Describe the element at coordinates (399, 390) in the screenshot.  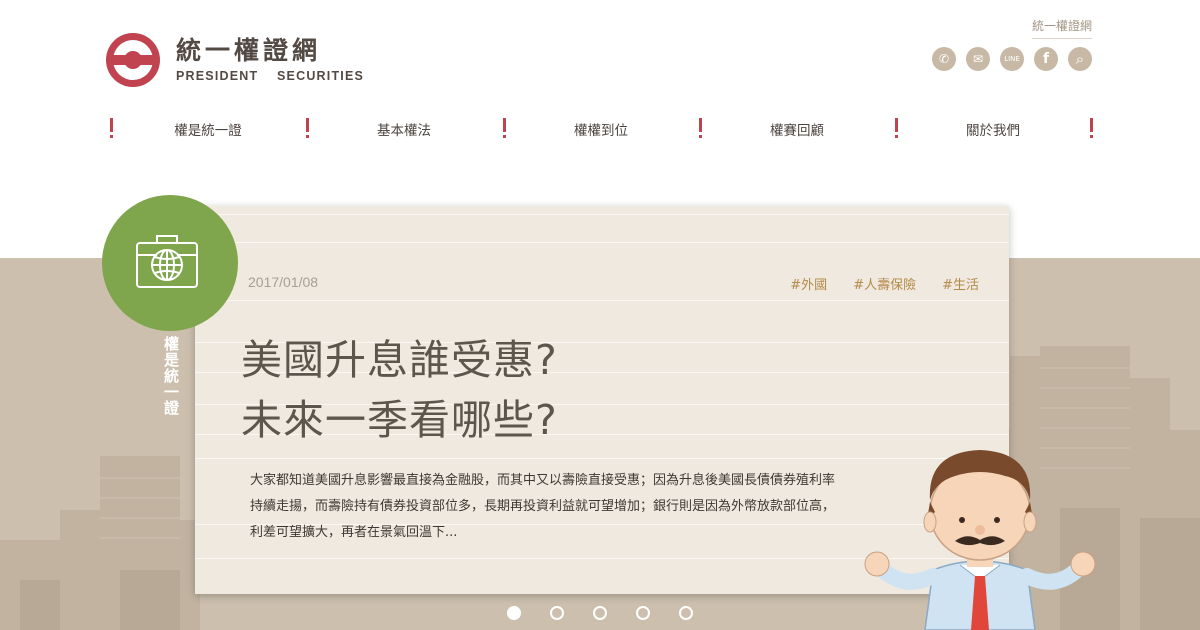
I see `article-title: 美國升息誰受惠? 未來一季看哪些?` at that location.